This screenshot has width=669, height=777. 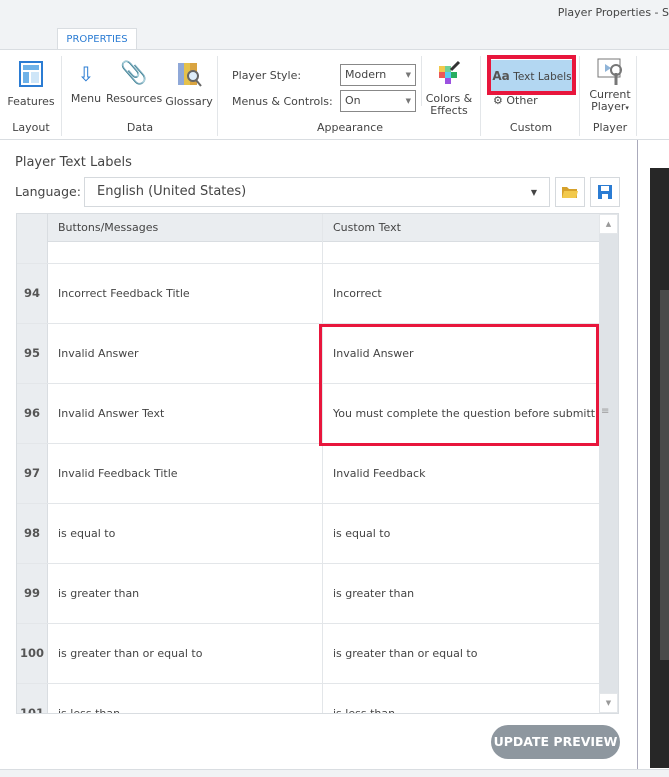 What do you see at coordinates (98, 353) in the screenshot?
I see `button-message-name: Invalid Answer` at bounding box center [98, 353].